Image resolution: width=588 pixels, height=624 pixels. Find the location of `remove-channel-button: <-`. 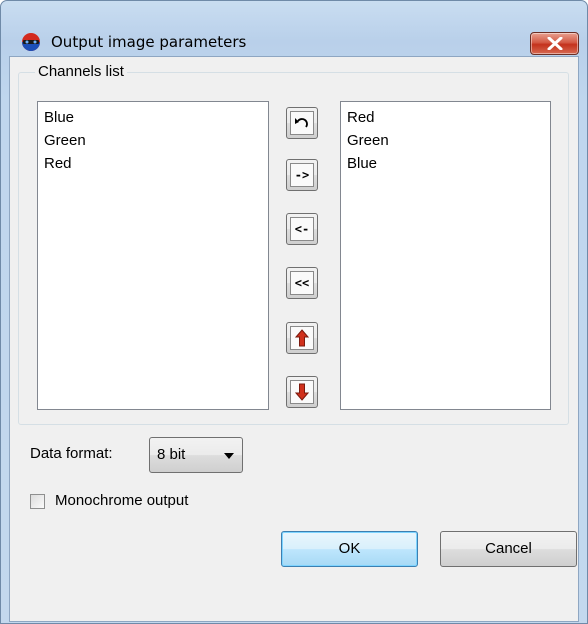

remove-channel-button: <- is located at coordinates (302, 229).